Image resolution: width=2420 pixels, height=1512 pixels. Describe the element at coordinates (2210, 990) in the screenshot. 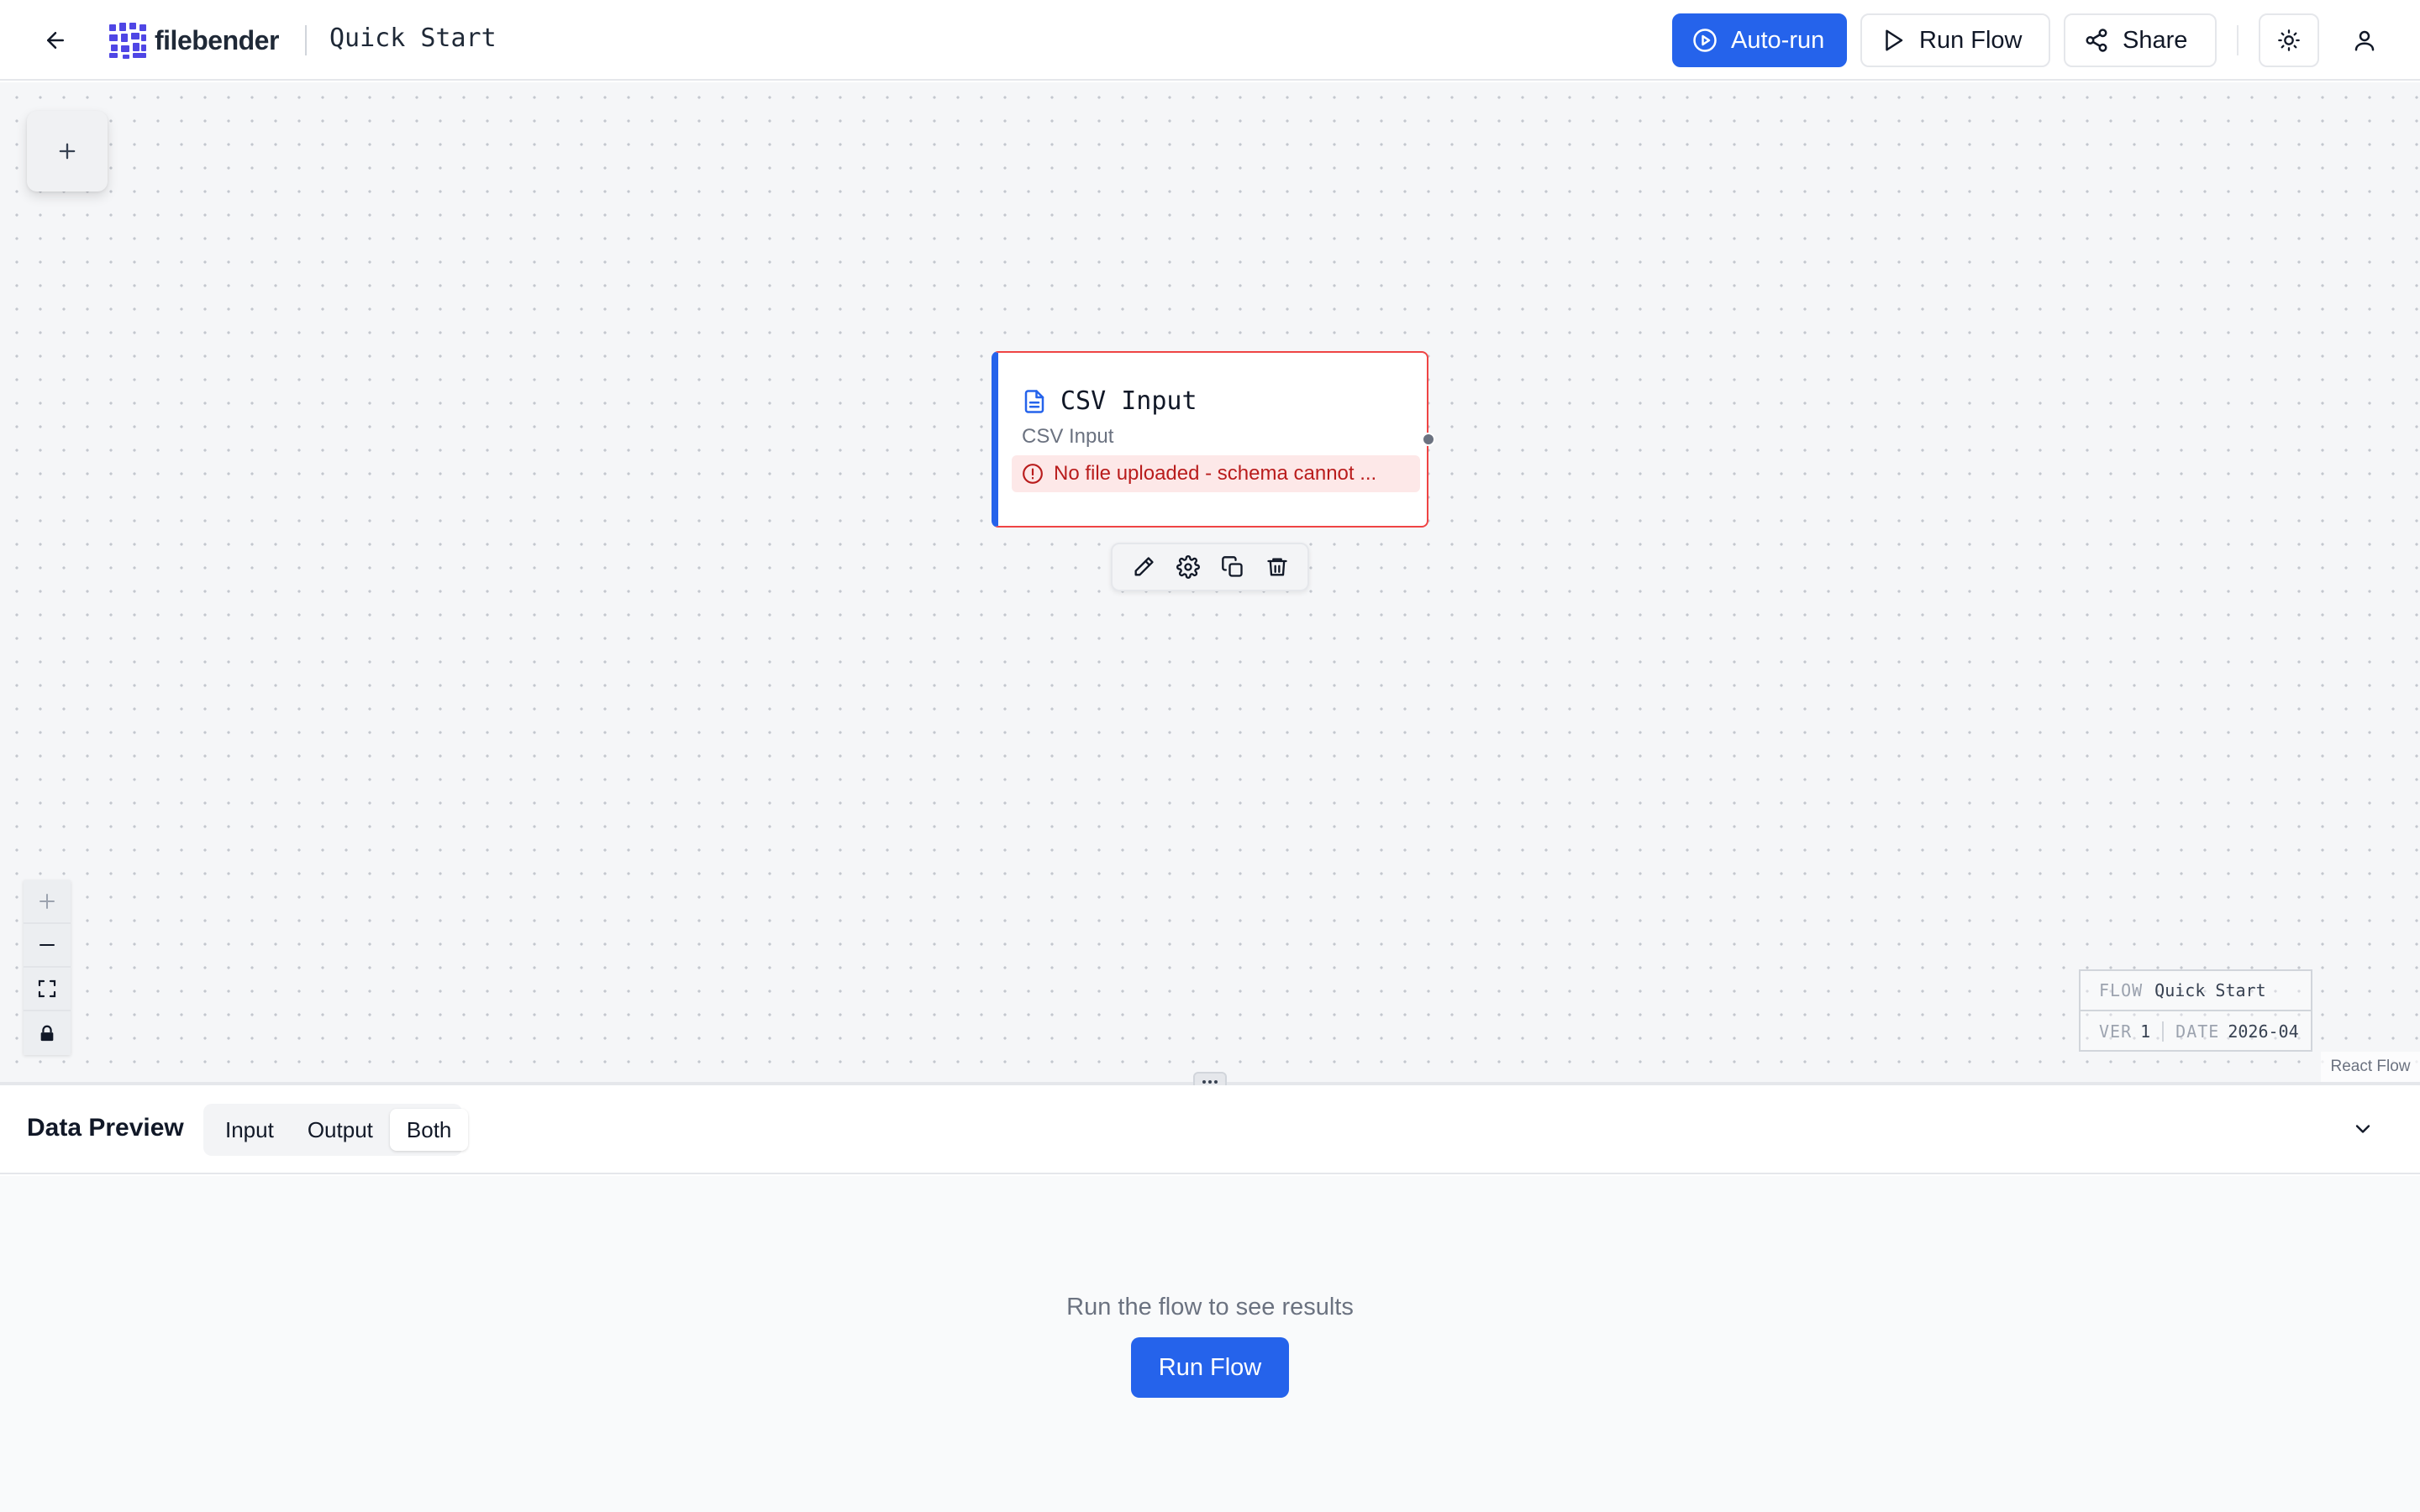

I see `flow-value: Quick Start` at that location.